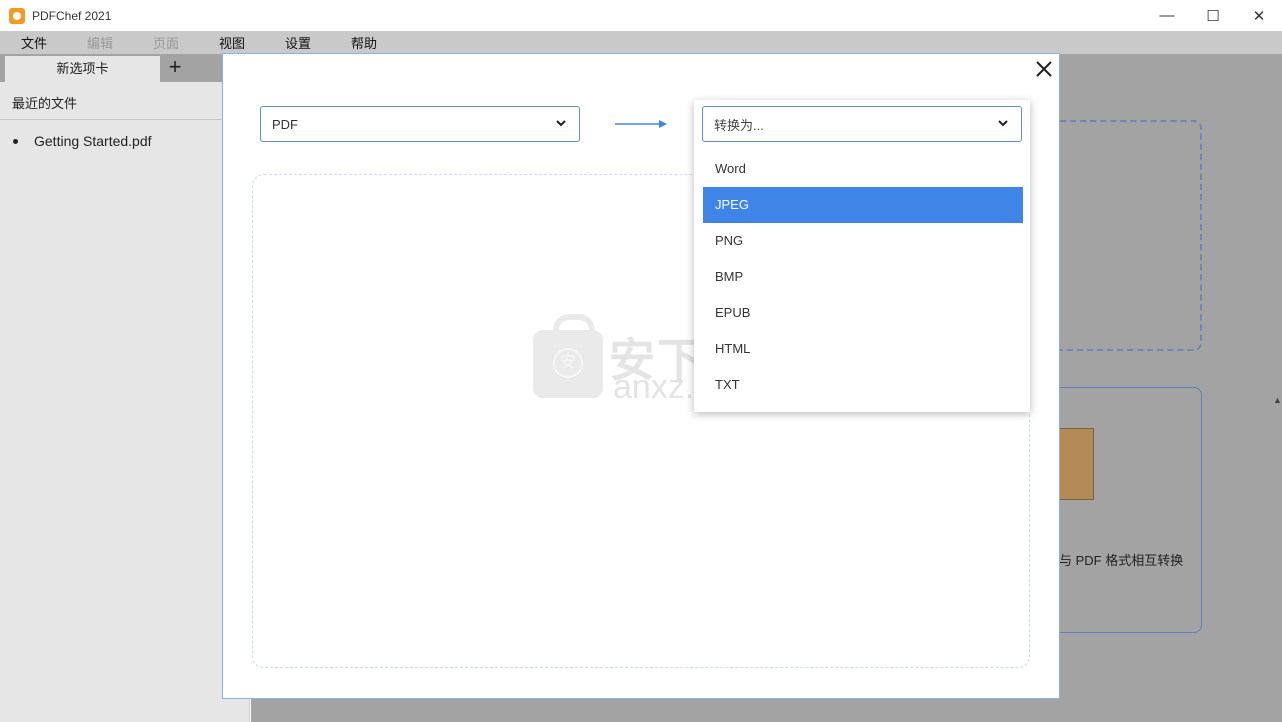 This screenshot has height=722, width=1282. Describe the element at coordinates (175, 68) in the screenshot. I see `add-tab-button: +` at that location.